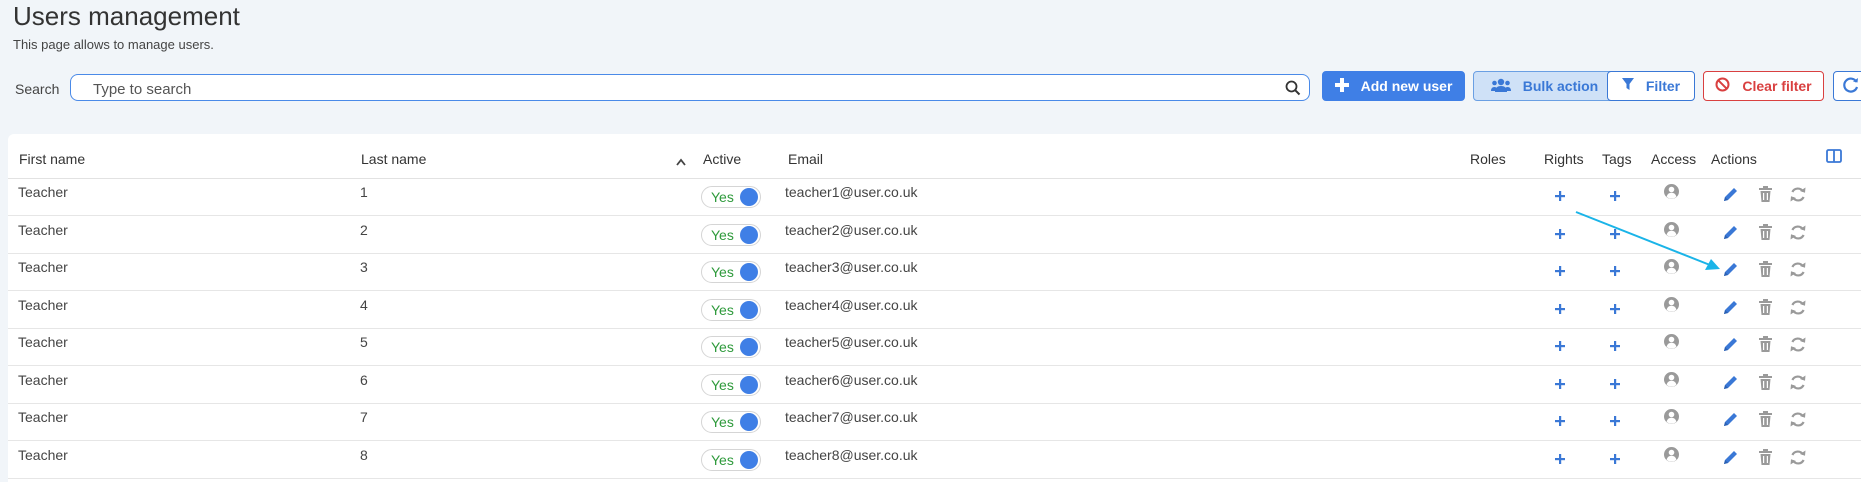 Image resolution: width=1861 pixels, height=482 pixels. Describe the element at coordinates (805, 159) in the screenshot. I see `column-header-email: Email` at that location.